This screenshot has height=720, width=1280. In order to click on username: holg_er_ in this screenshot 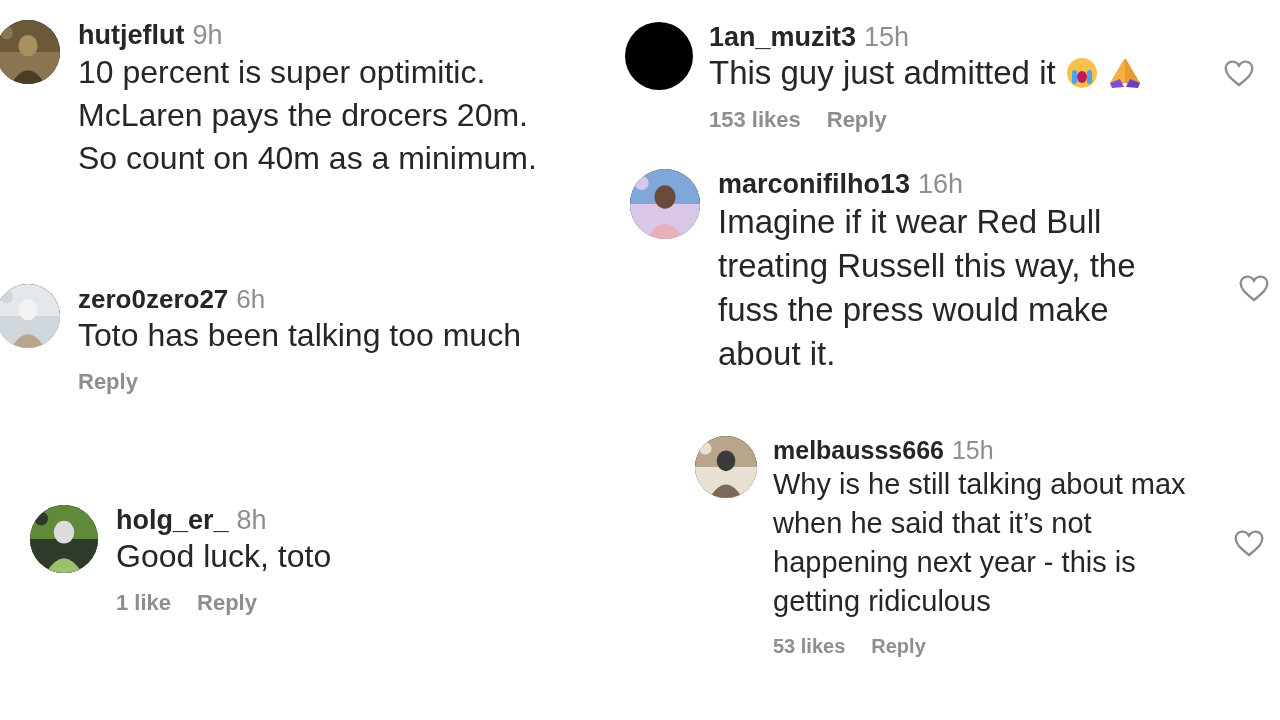, I will do `click(172, 520)`.